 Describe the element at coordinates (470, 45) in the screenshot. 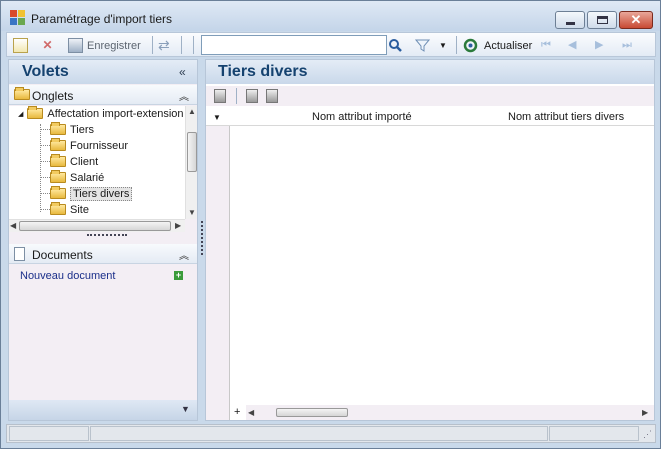

I see `refresh-icon` at that location.